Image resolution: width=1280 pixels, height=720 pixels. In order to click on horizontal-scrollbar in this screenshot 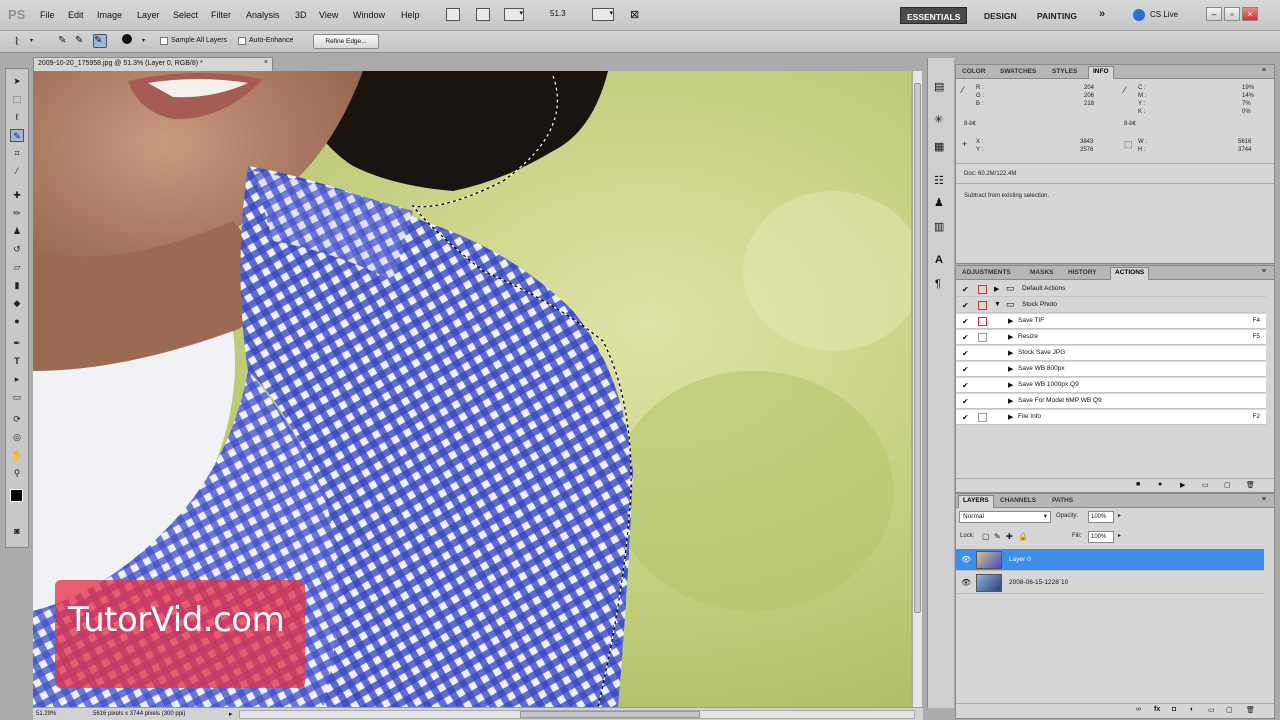, I will do `click(577, 714)`.